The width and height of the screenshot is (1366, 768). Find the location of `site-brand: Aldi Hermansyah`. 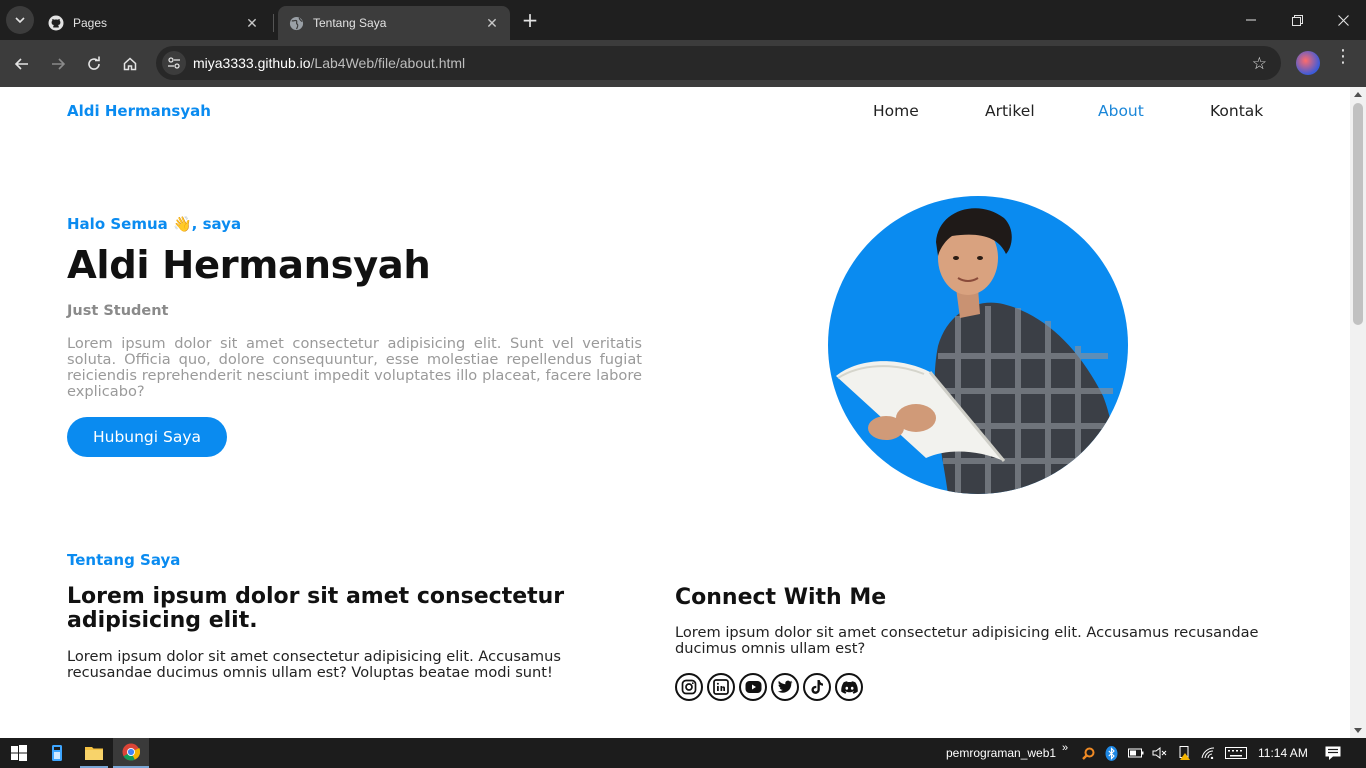

site-brand: Aldi Hermansyah is located at coordinates (139, 111).